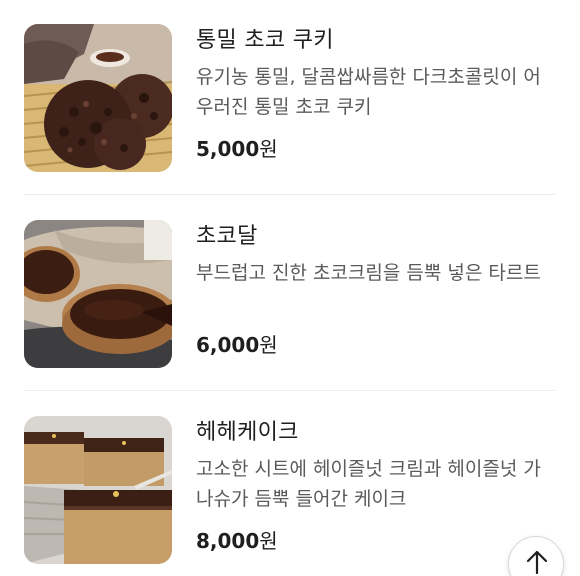 Image resolution: width=580 pixels, height=576 pixels. What do you see at coordinates (247, 432) in the screenshot?
I see `menu-item-name: 헤헤케이크` at bounding box center [247, 432].